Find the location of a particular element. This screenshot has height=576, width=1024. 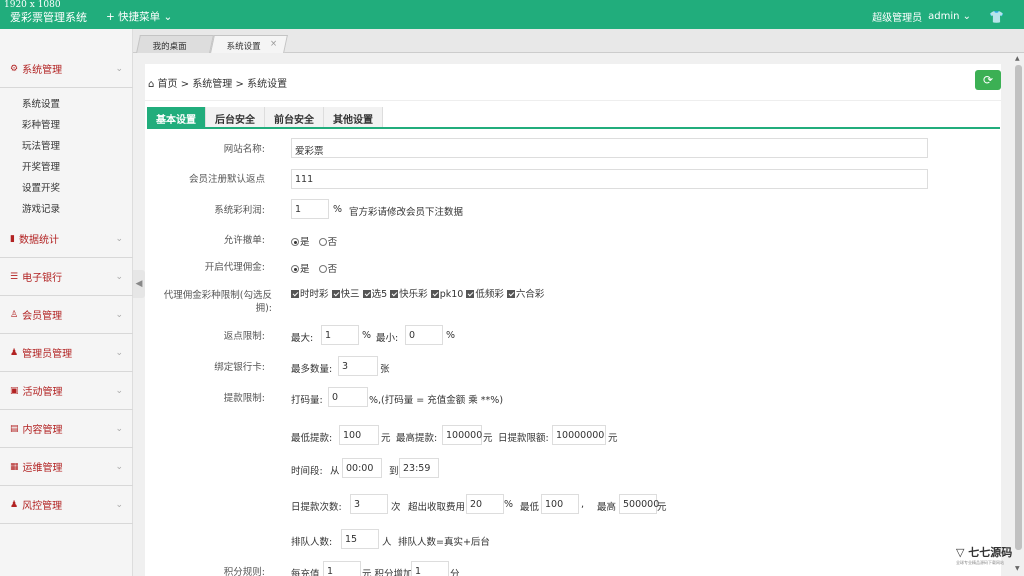

cancel-label: 允许撤单: is located at coordinates (244, 240).